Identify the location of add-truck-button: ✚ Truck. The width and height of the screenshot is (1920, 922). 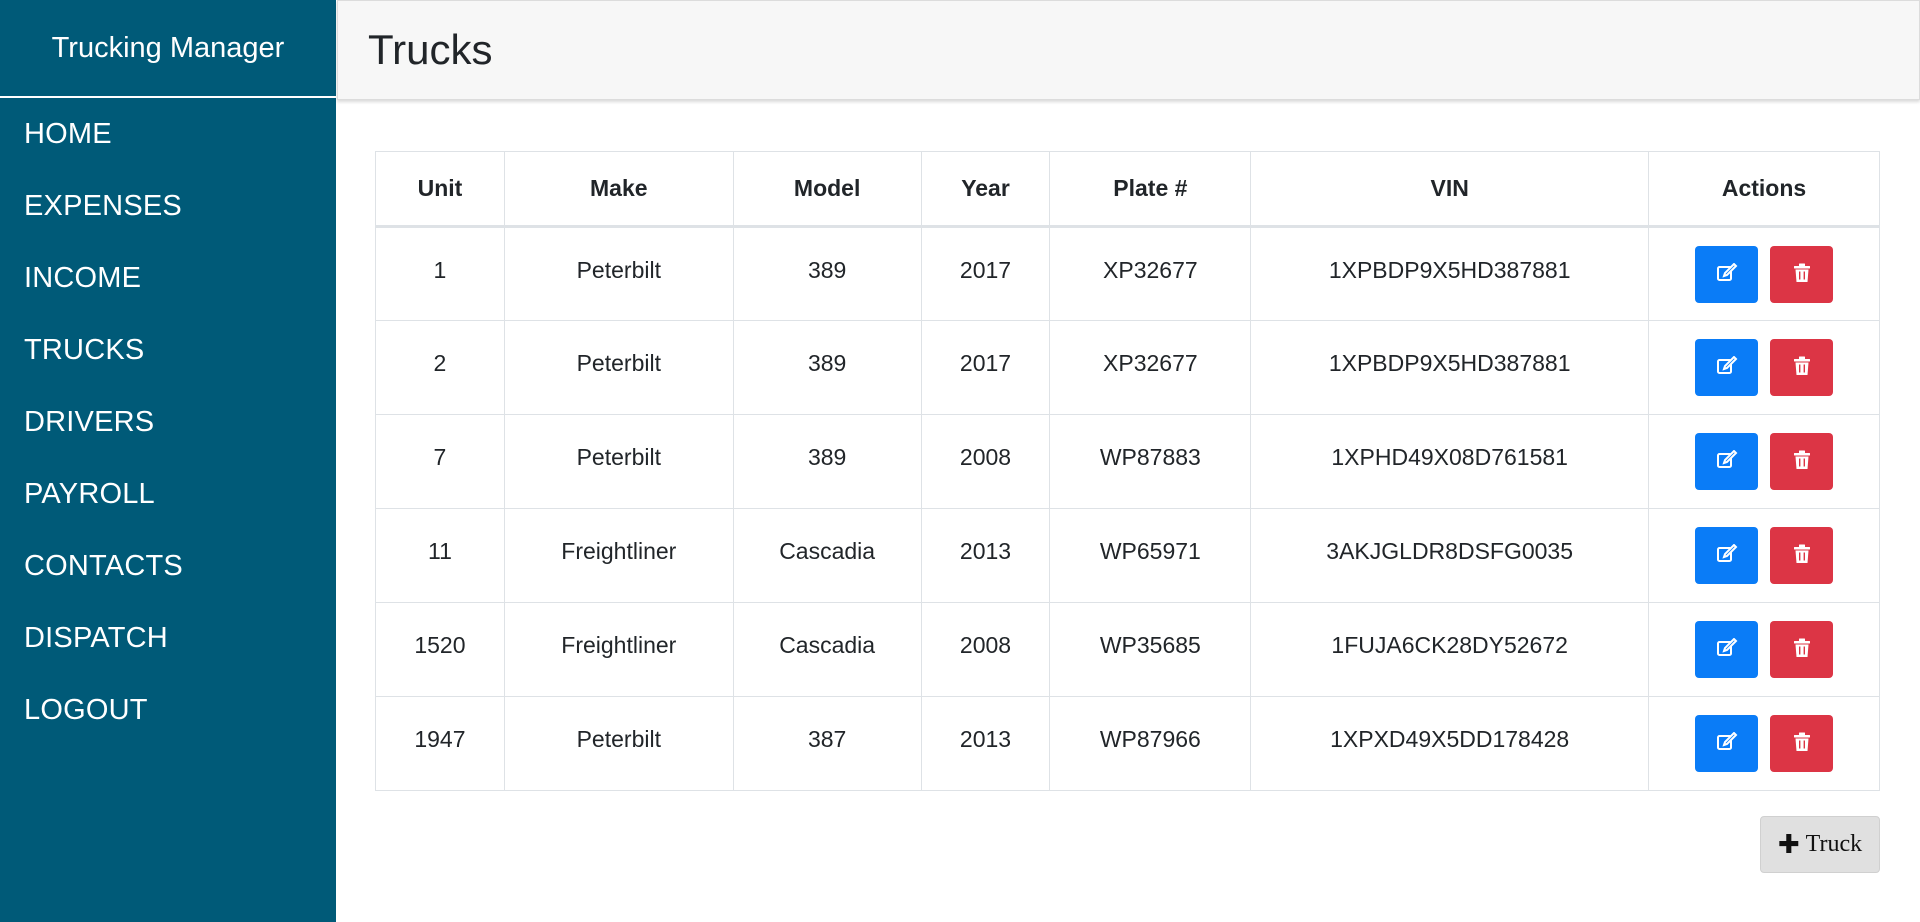
(1820, 844).